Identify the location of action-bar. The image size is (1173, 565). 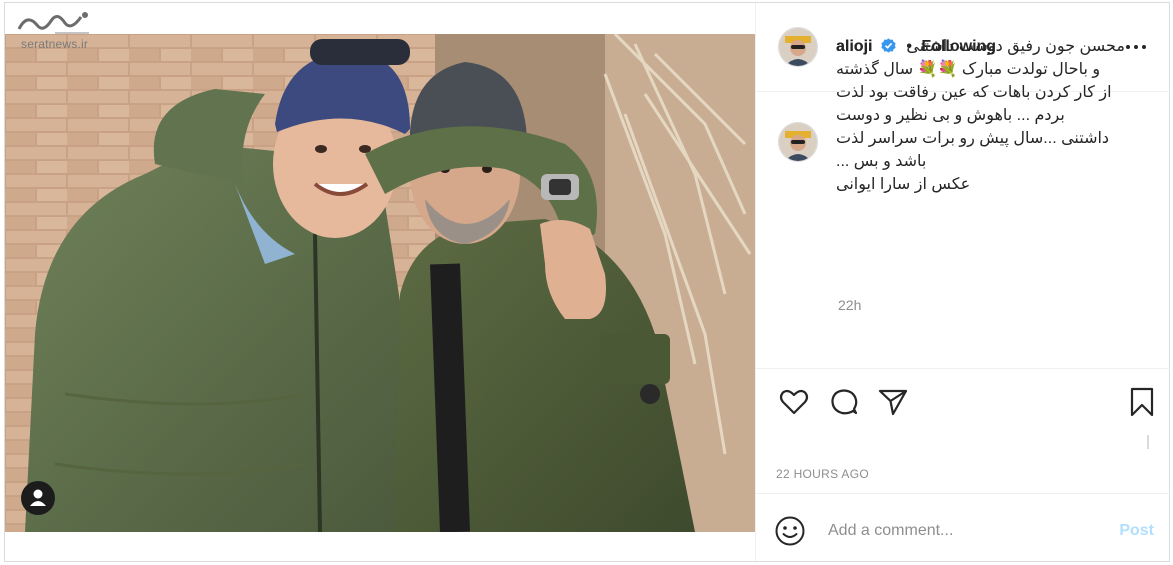
(963, 408).